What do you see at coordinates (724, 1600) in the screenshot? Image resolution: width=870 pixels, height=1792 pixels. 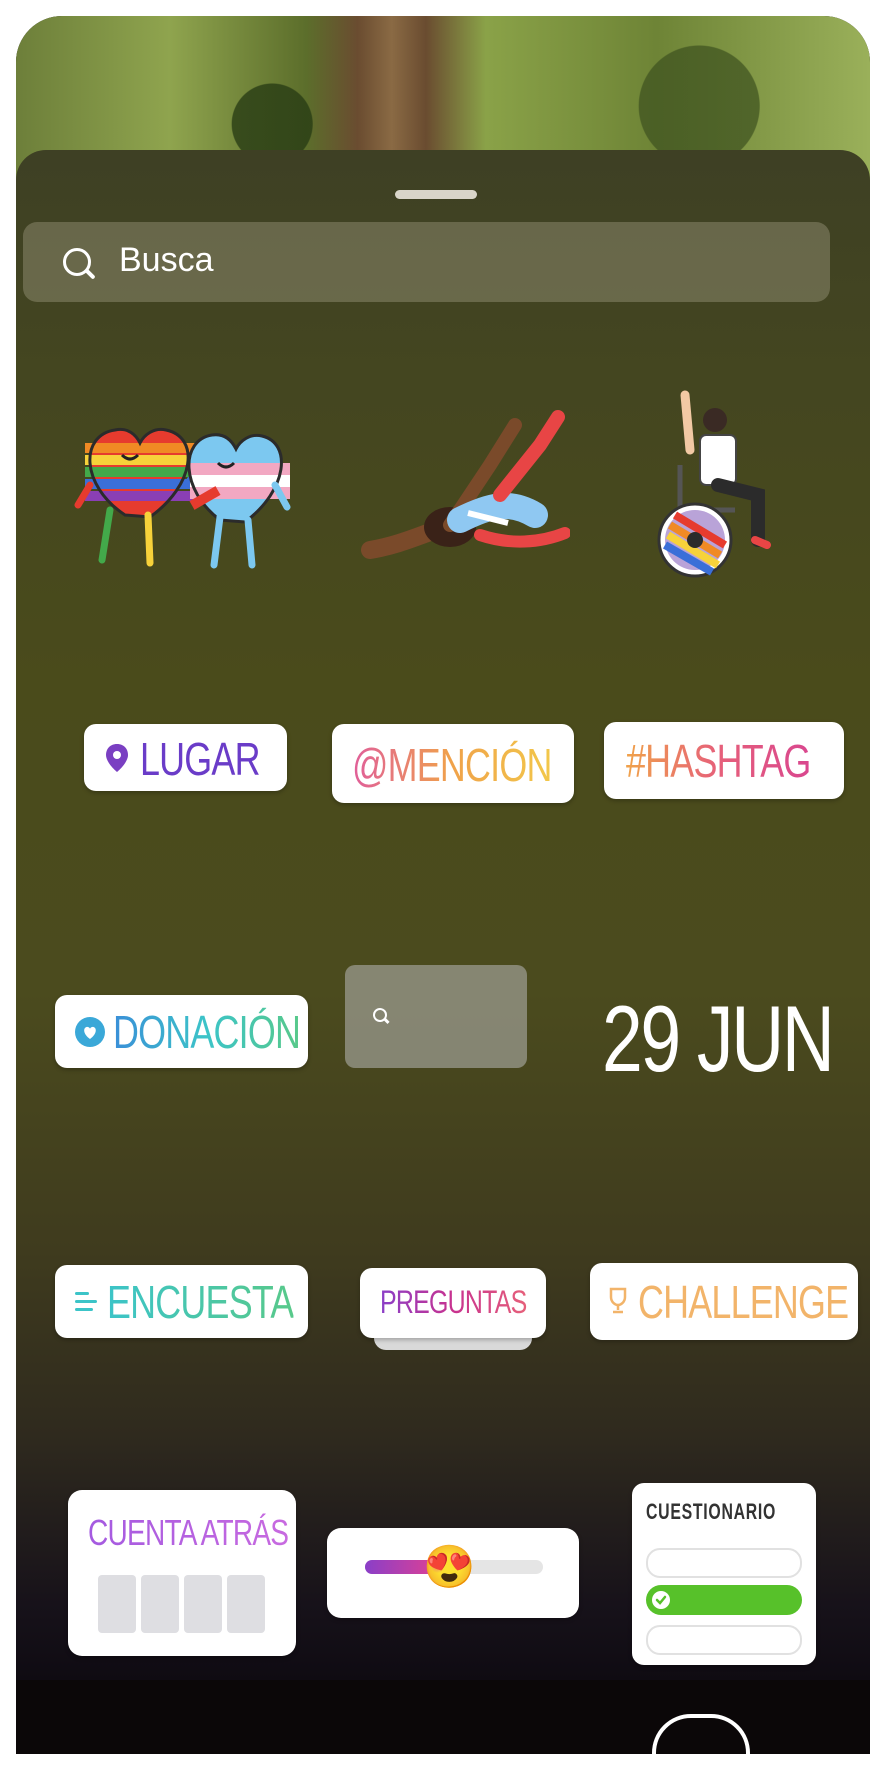 I see `quiz-option-correct` at bounding box center [724, 1600].